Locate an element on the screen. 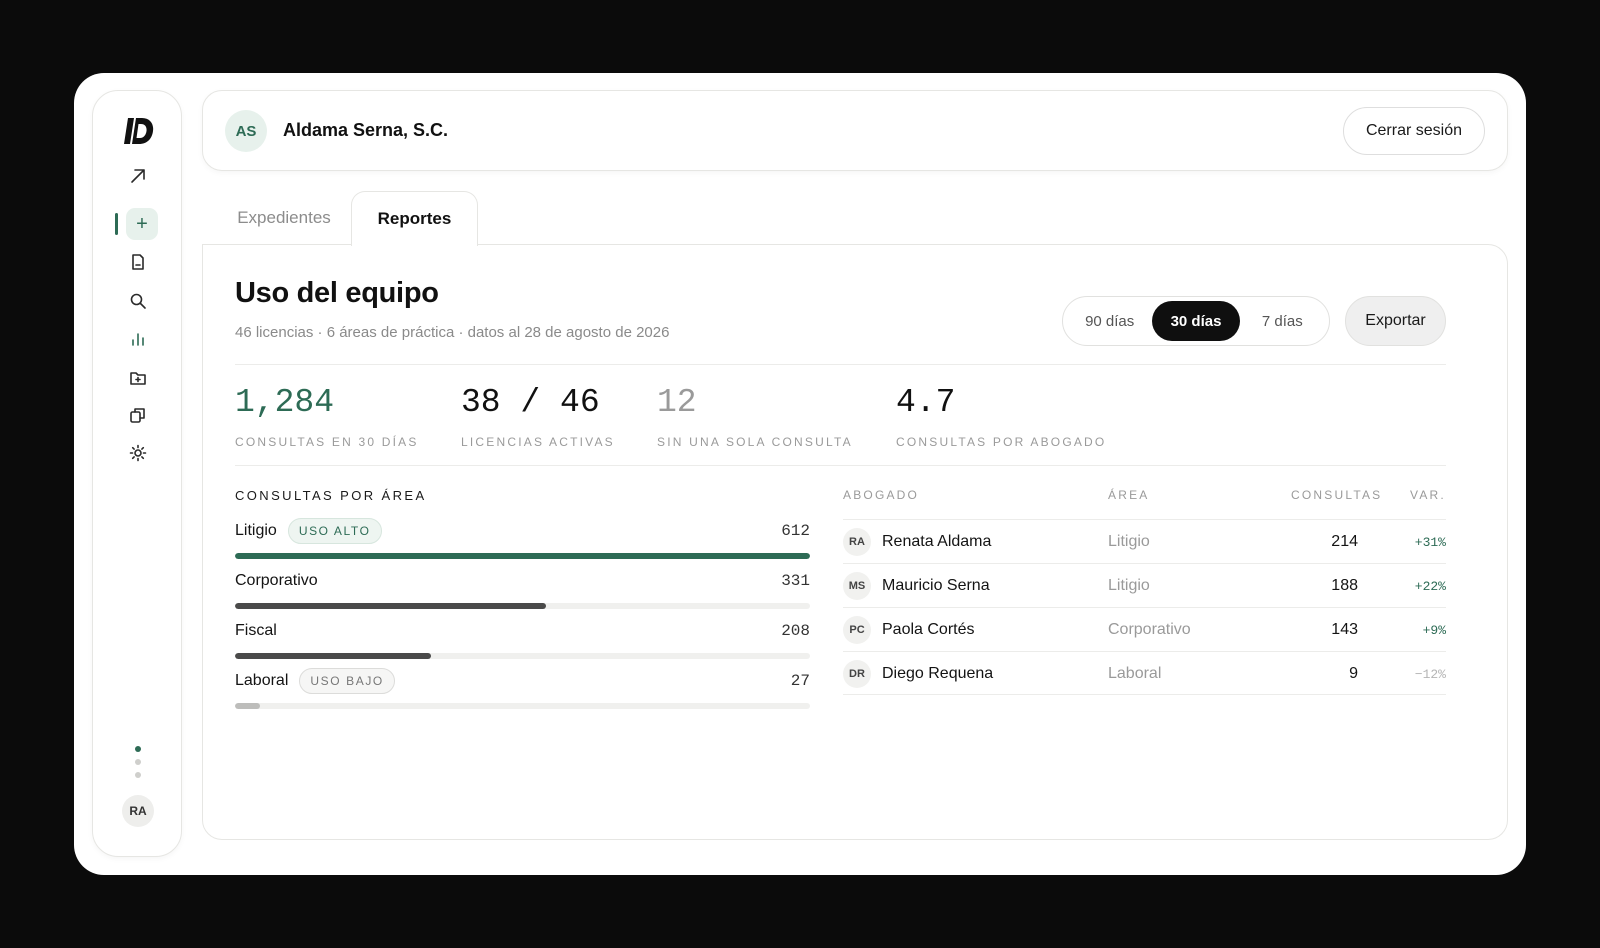 The height and width of the screenshot is (948, 1600). area-name: Litigio is located at coordinates (256, 530).